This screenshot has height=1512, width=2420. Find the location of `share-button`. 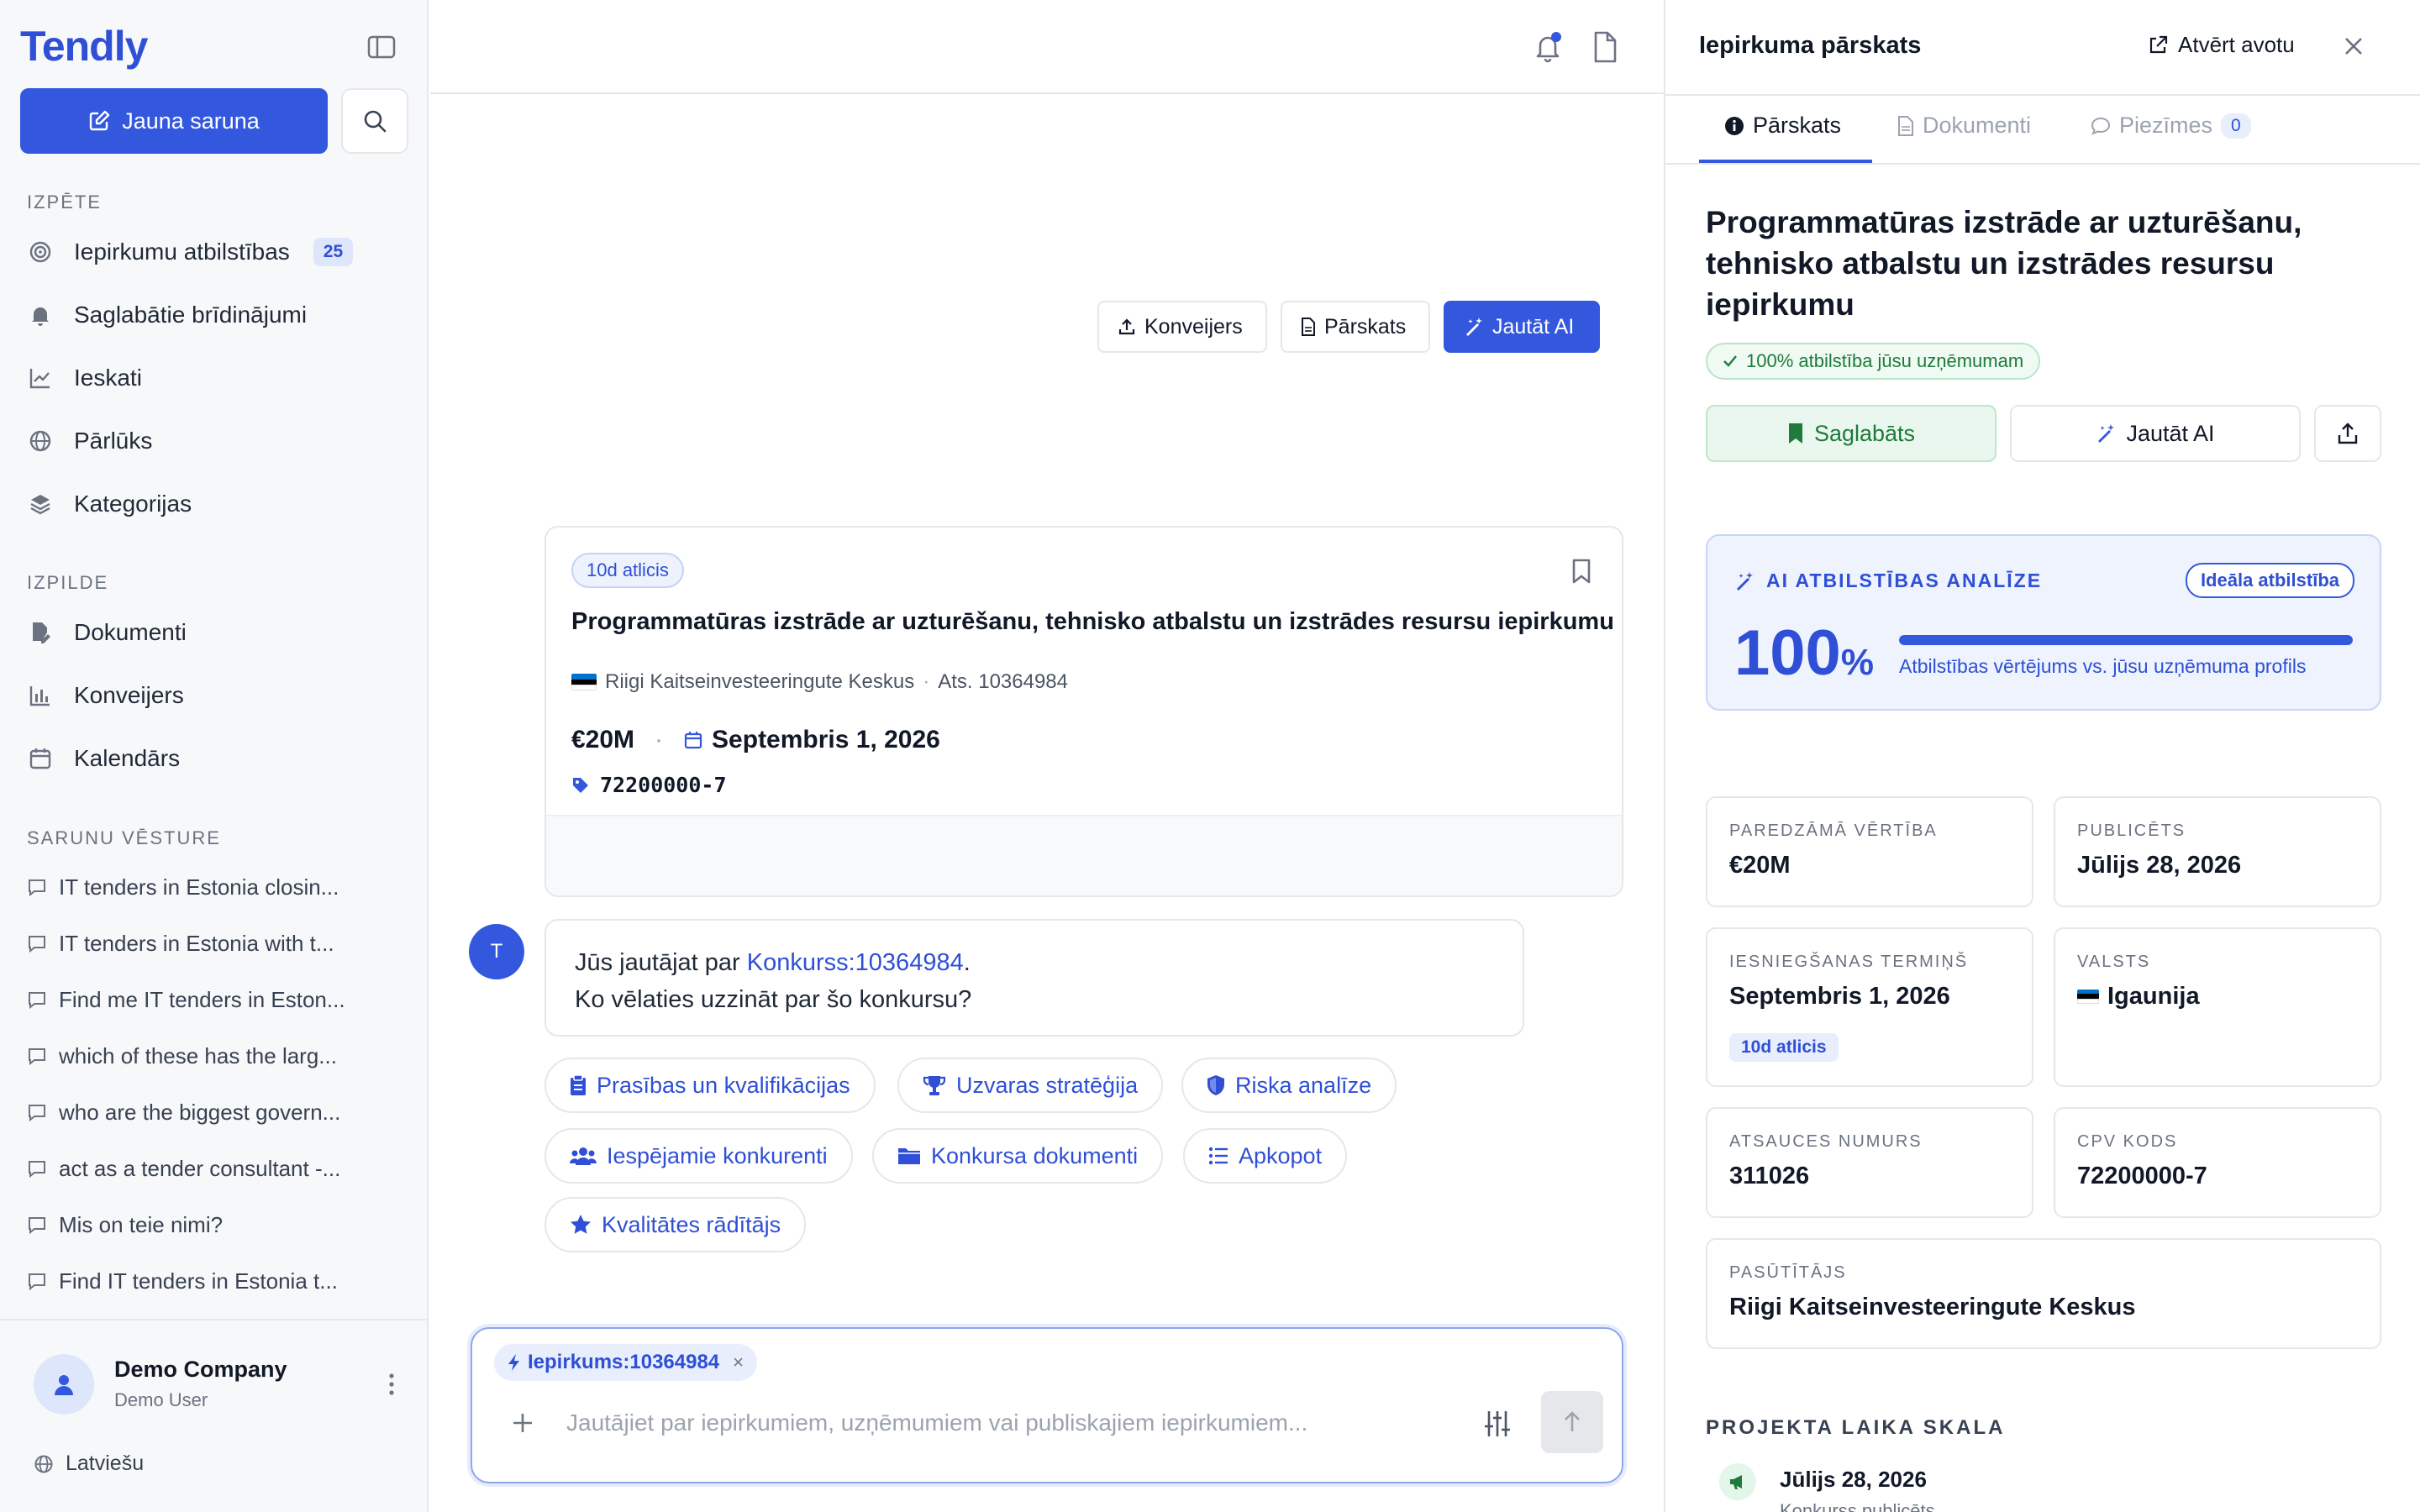

share-button is located at coordinates (2347, 433).